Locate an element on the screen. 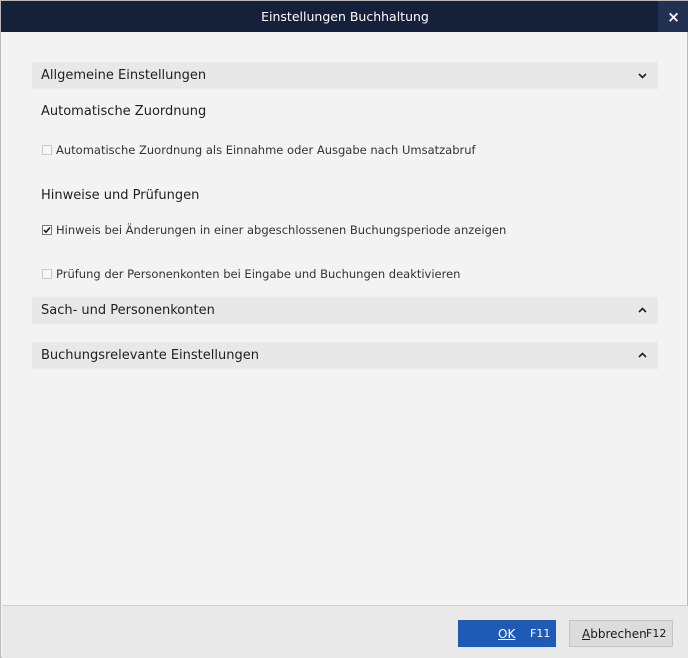 The height and width of the screenshot is (658, 688). cancel-button: Abbrechen F12 is located at coordinates (621, 633).